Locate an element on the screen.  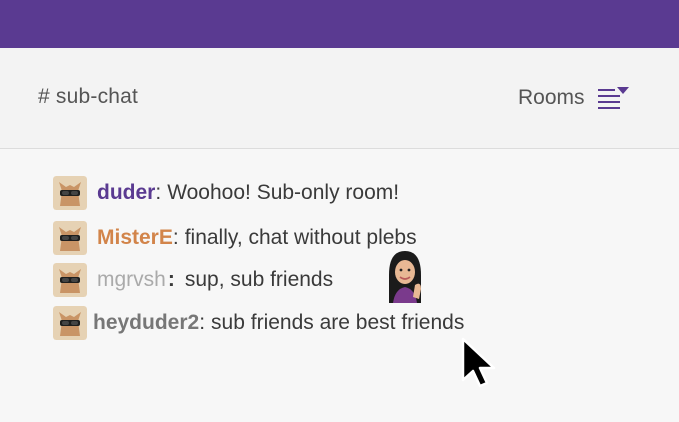
room-title: # sub-chat is located at coordinates (88, 96).